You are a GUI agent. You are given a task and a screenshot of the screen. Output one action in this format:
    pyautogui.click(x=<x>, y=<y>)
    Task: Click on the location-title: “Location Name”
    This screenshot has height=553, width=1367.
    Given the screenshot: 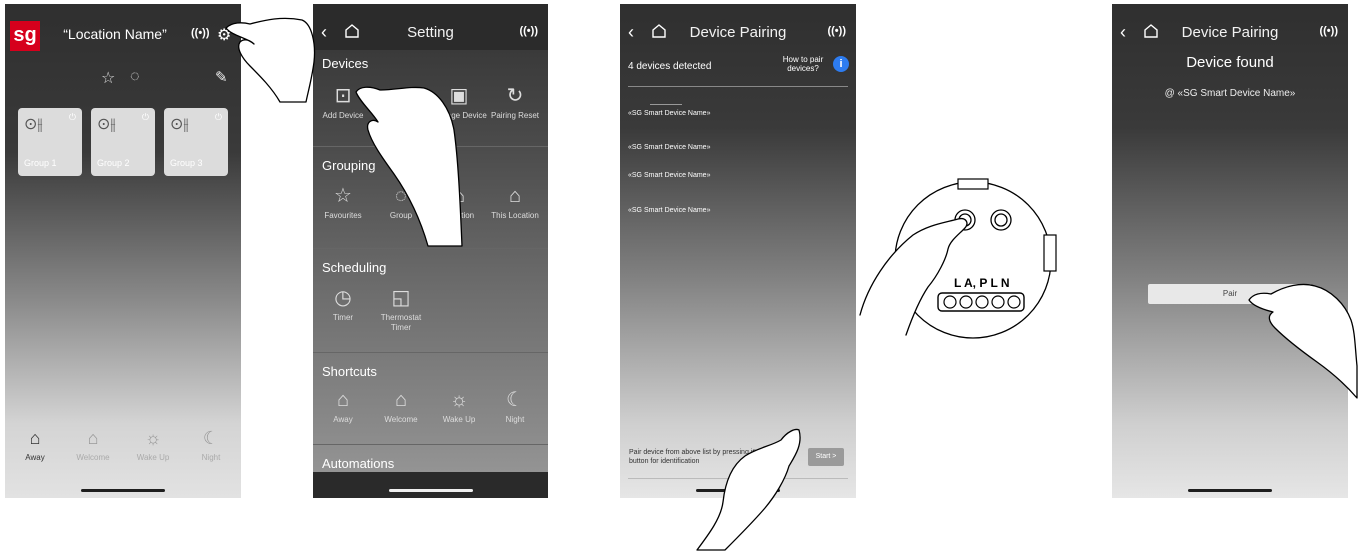 What is the action you would take?
    pyautogui.click(x=115, y=34)
    